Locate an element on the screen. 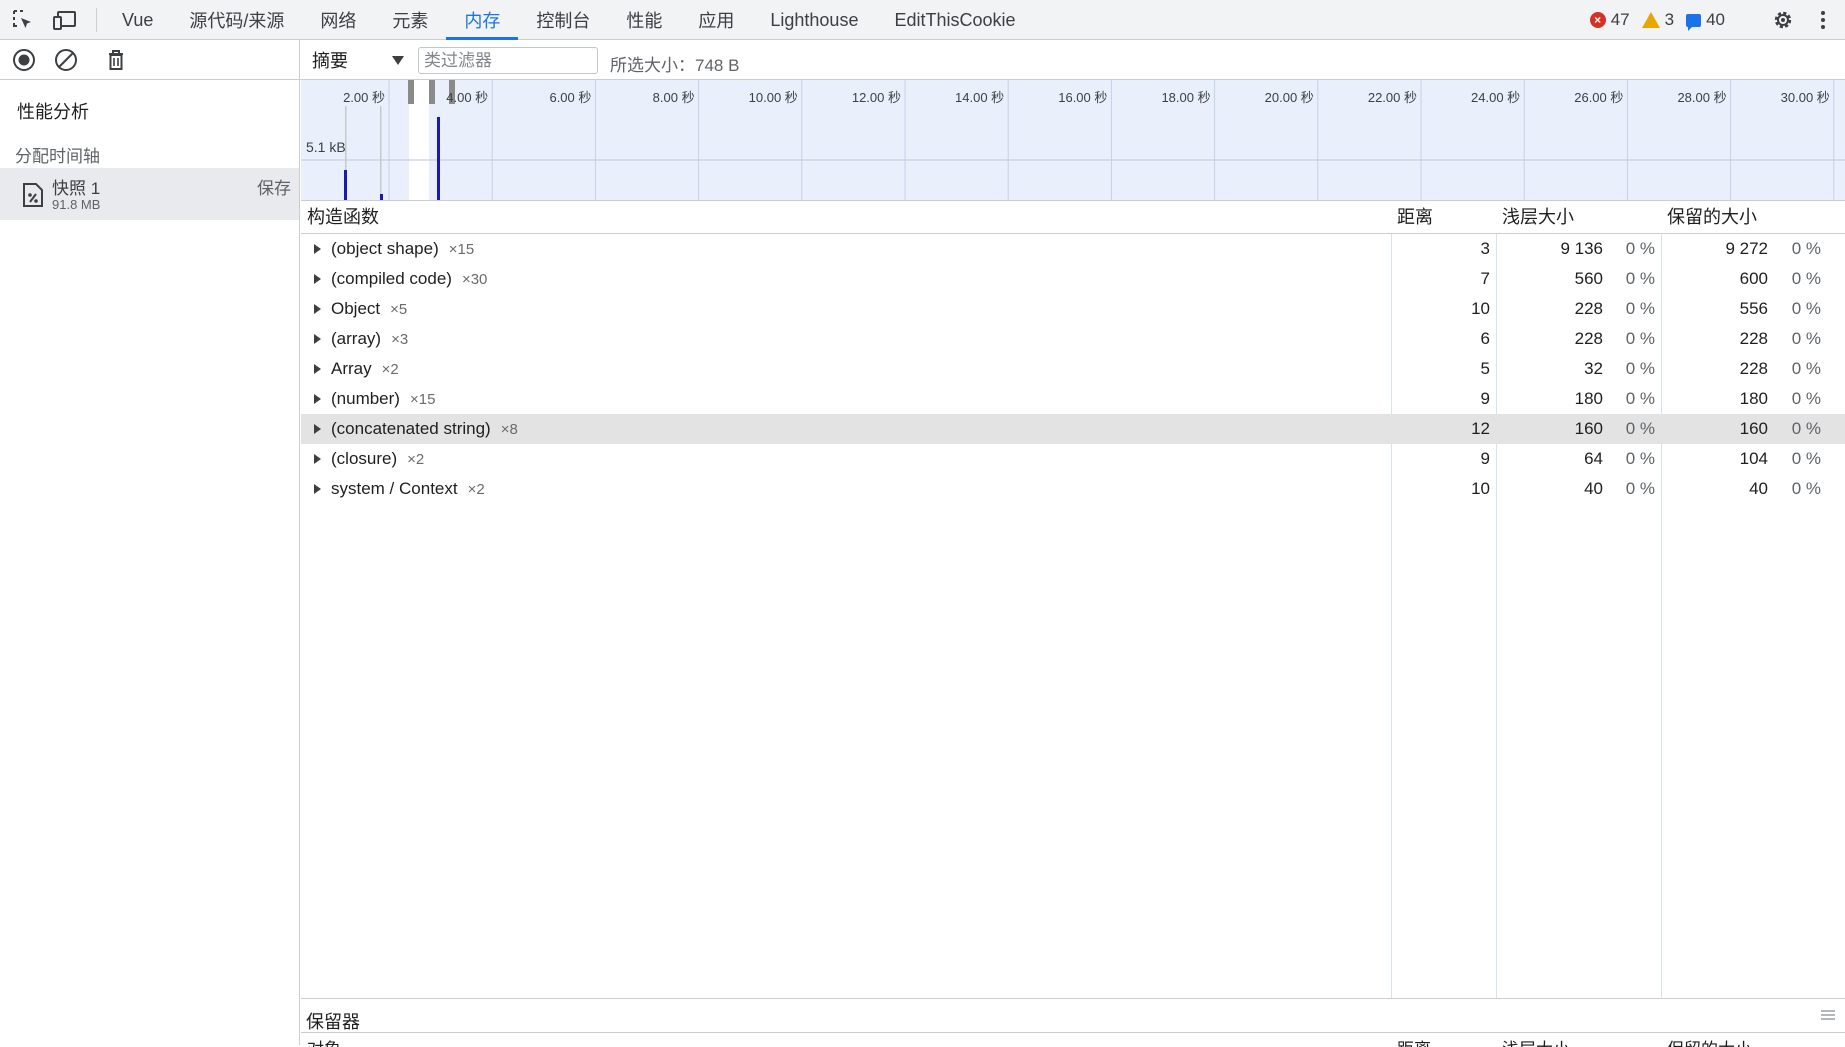 The width and height of the screenshot is (1845, 1047). class-filter-input is located at coordinates (508, 60).